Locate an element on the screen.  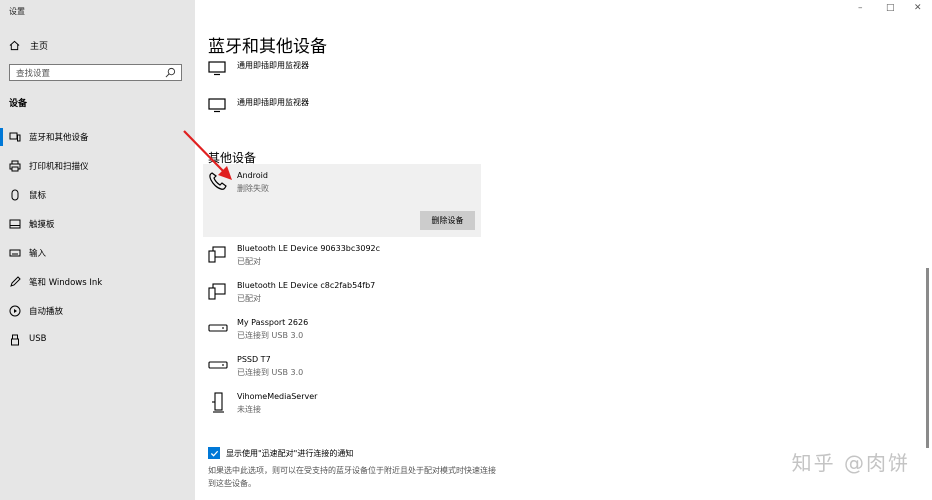
pen-icon is located at coordinates (15, 281).